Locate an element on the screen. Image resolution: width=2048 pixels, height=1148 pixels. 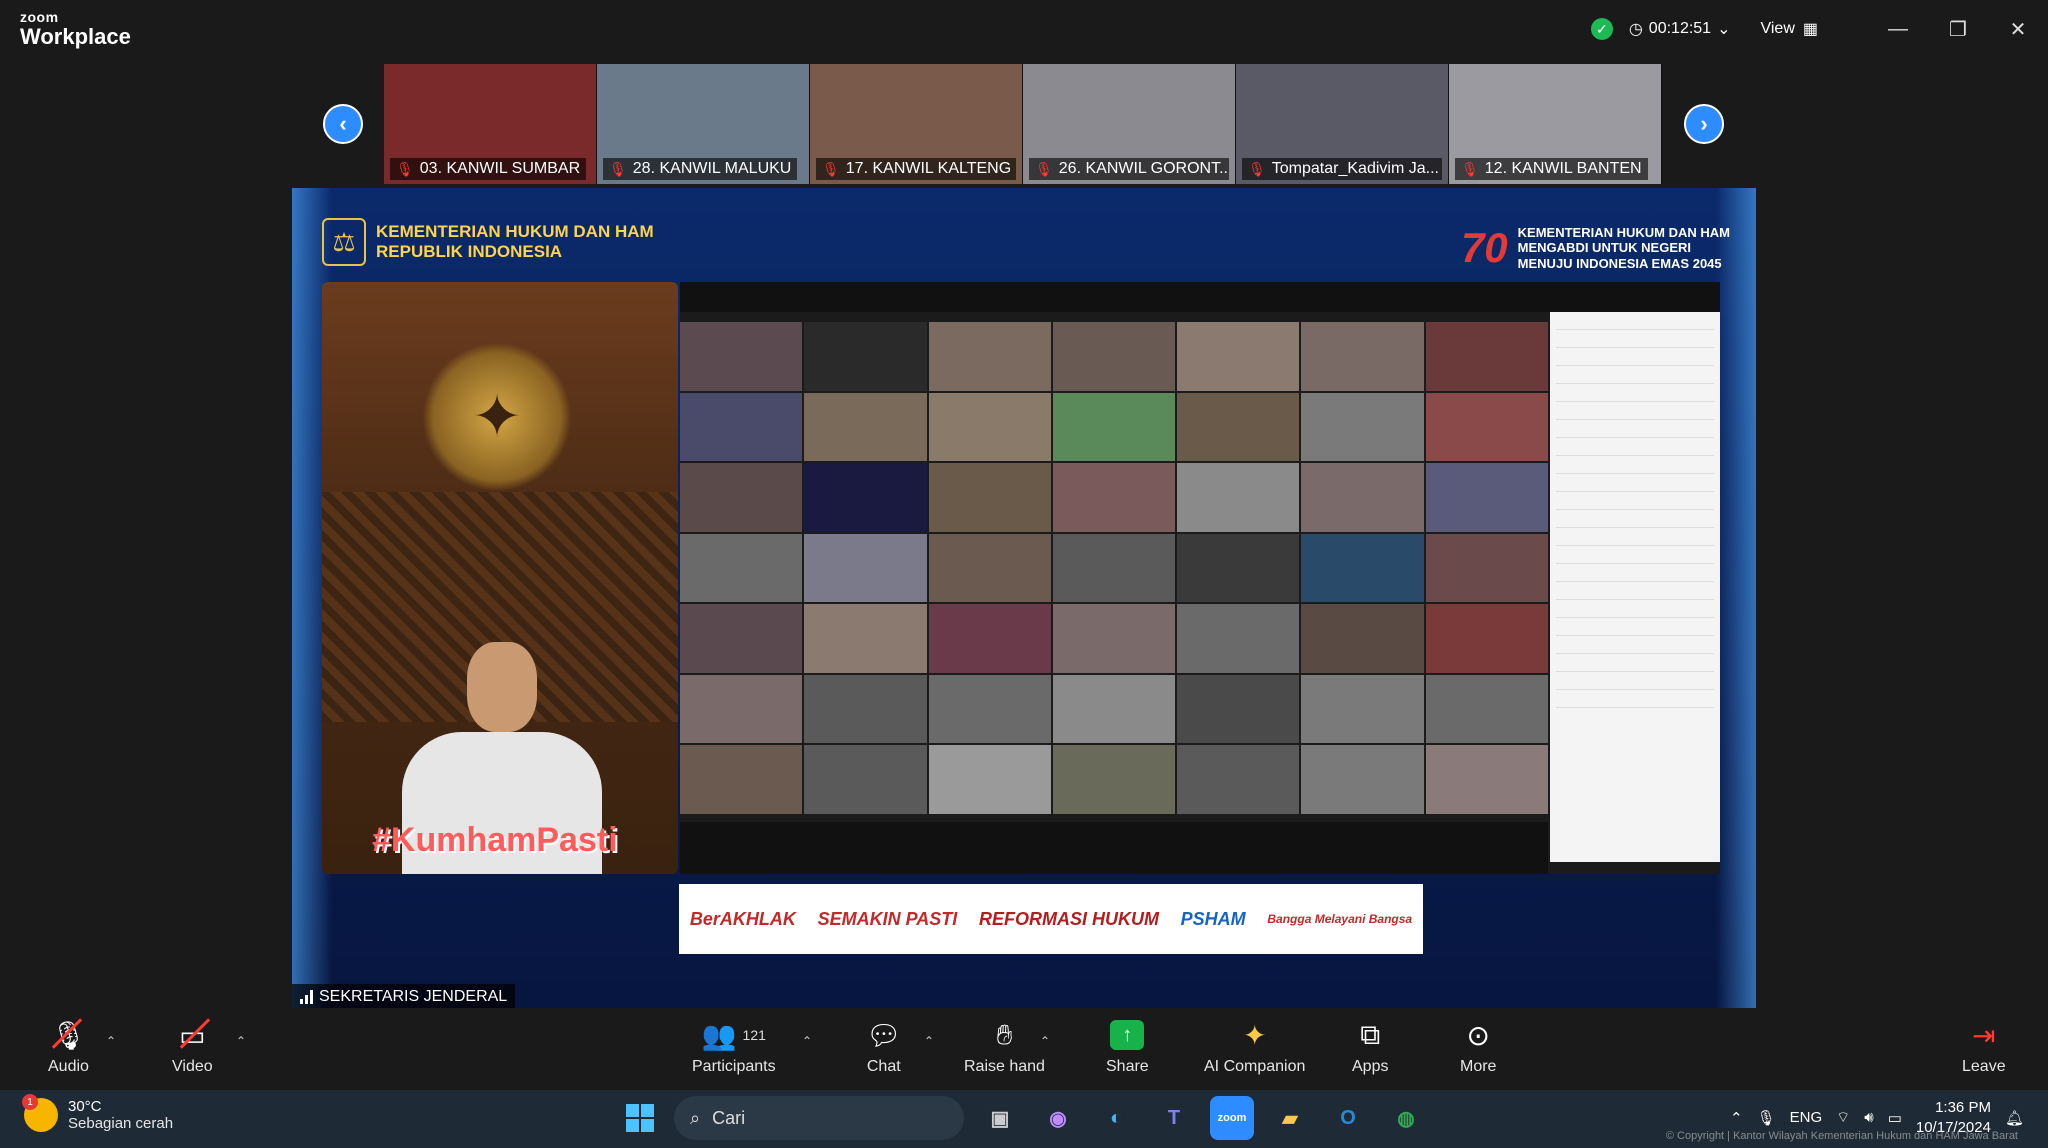
leave-button: ⇥ Leave is located at coordinates (1984, 1047).